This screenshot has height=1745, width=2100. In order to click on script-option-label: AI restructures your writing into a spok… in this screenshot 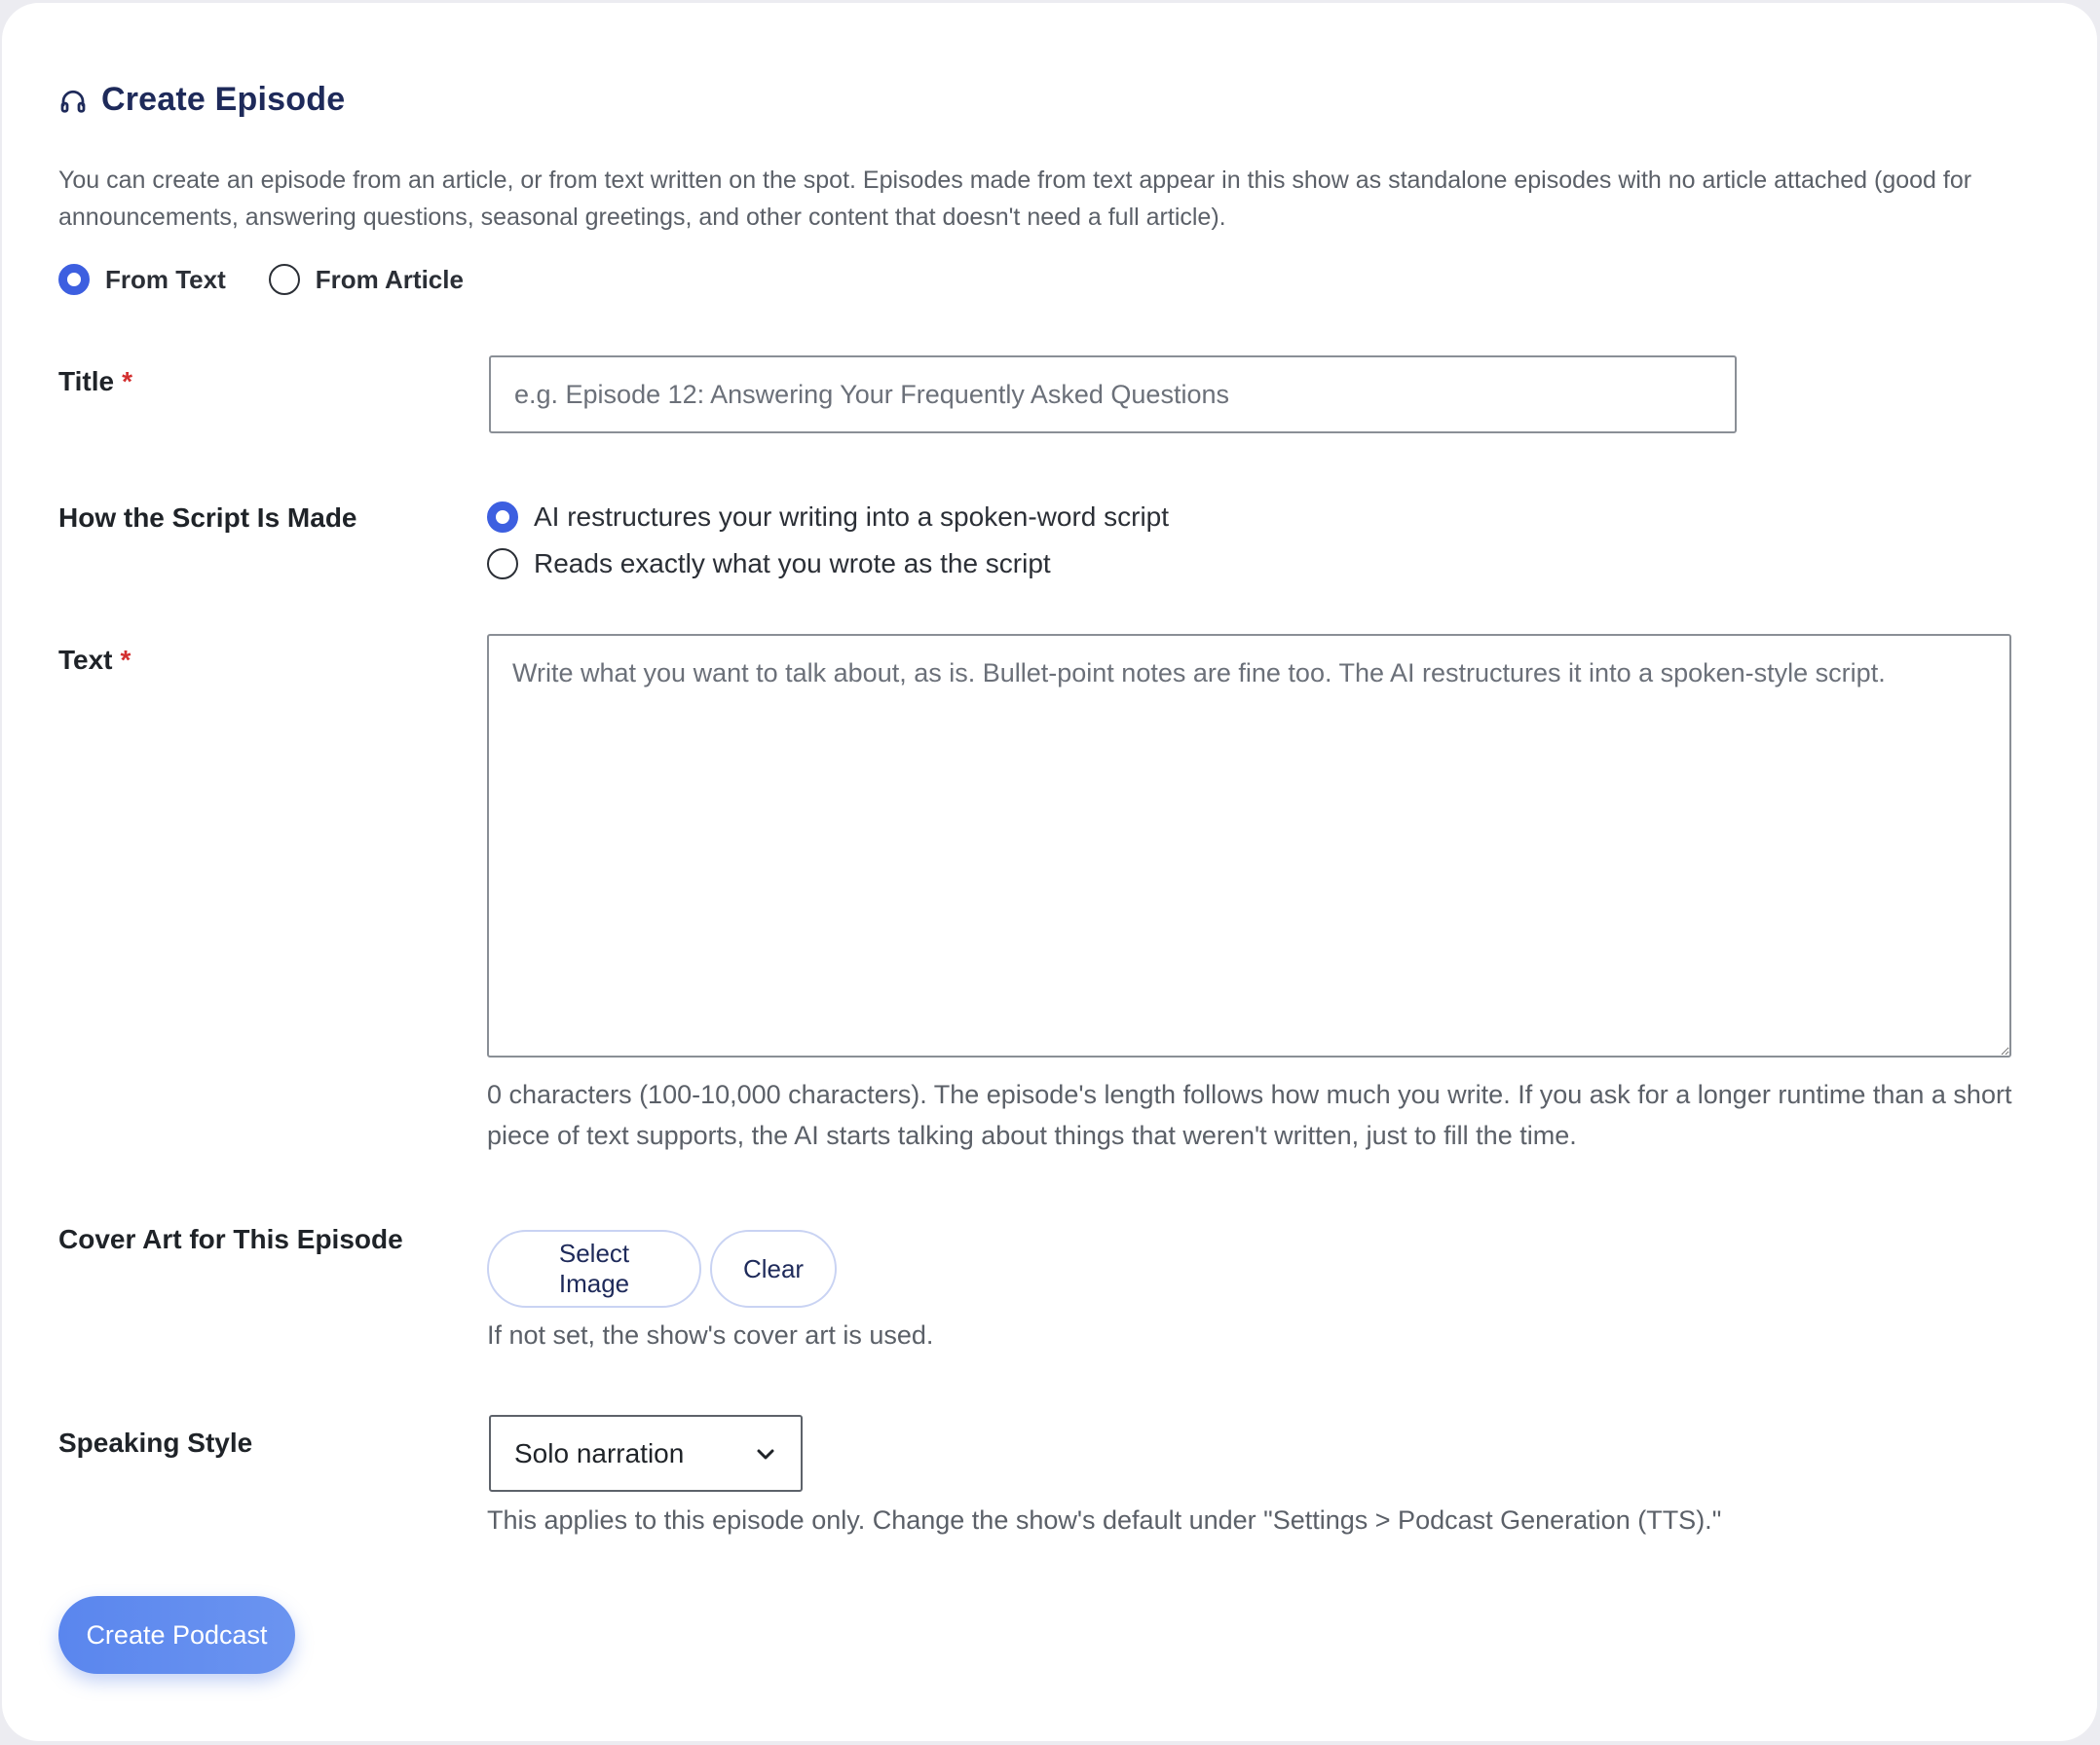, I will do `click(852, 516)`.